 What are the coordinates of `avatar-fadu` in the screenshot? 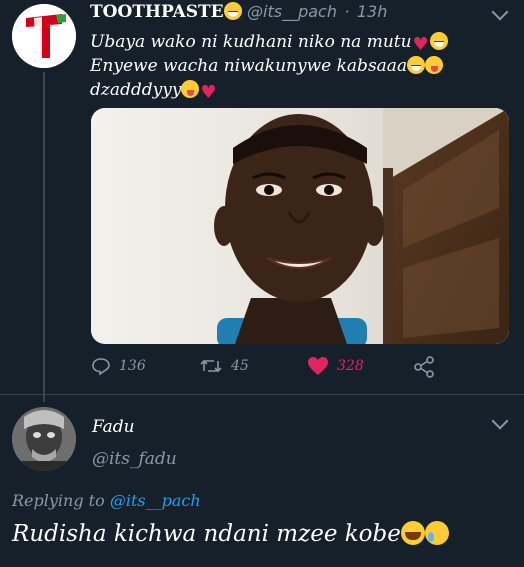 It's located at (44, 439).